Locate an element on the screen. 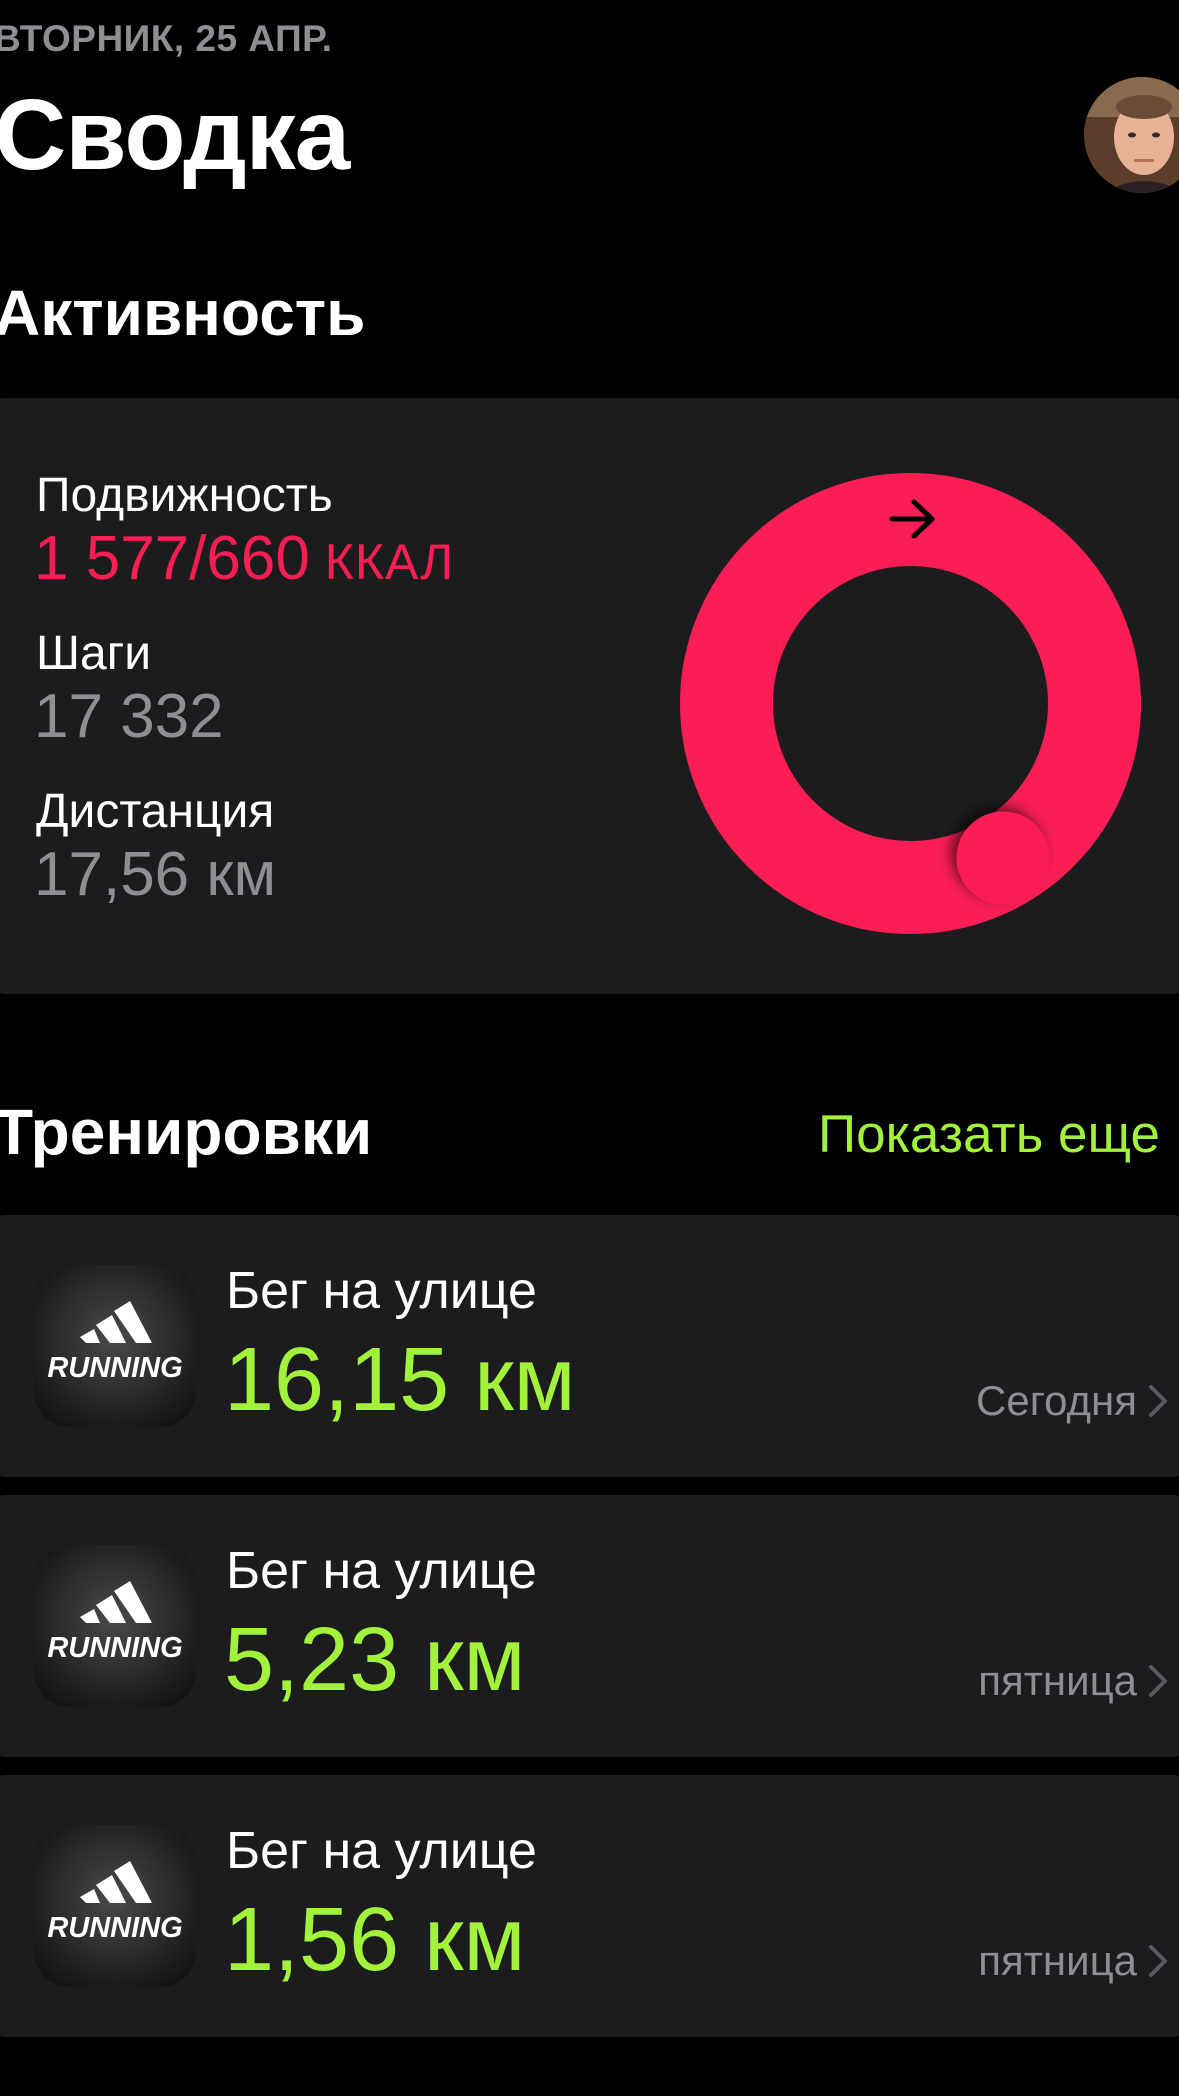 The width and height of the screenshot is (1179, 2096). distance-label: Дистанция is located at coordinates (155, 811).